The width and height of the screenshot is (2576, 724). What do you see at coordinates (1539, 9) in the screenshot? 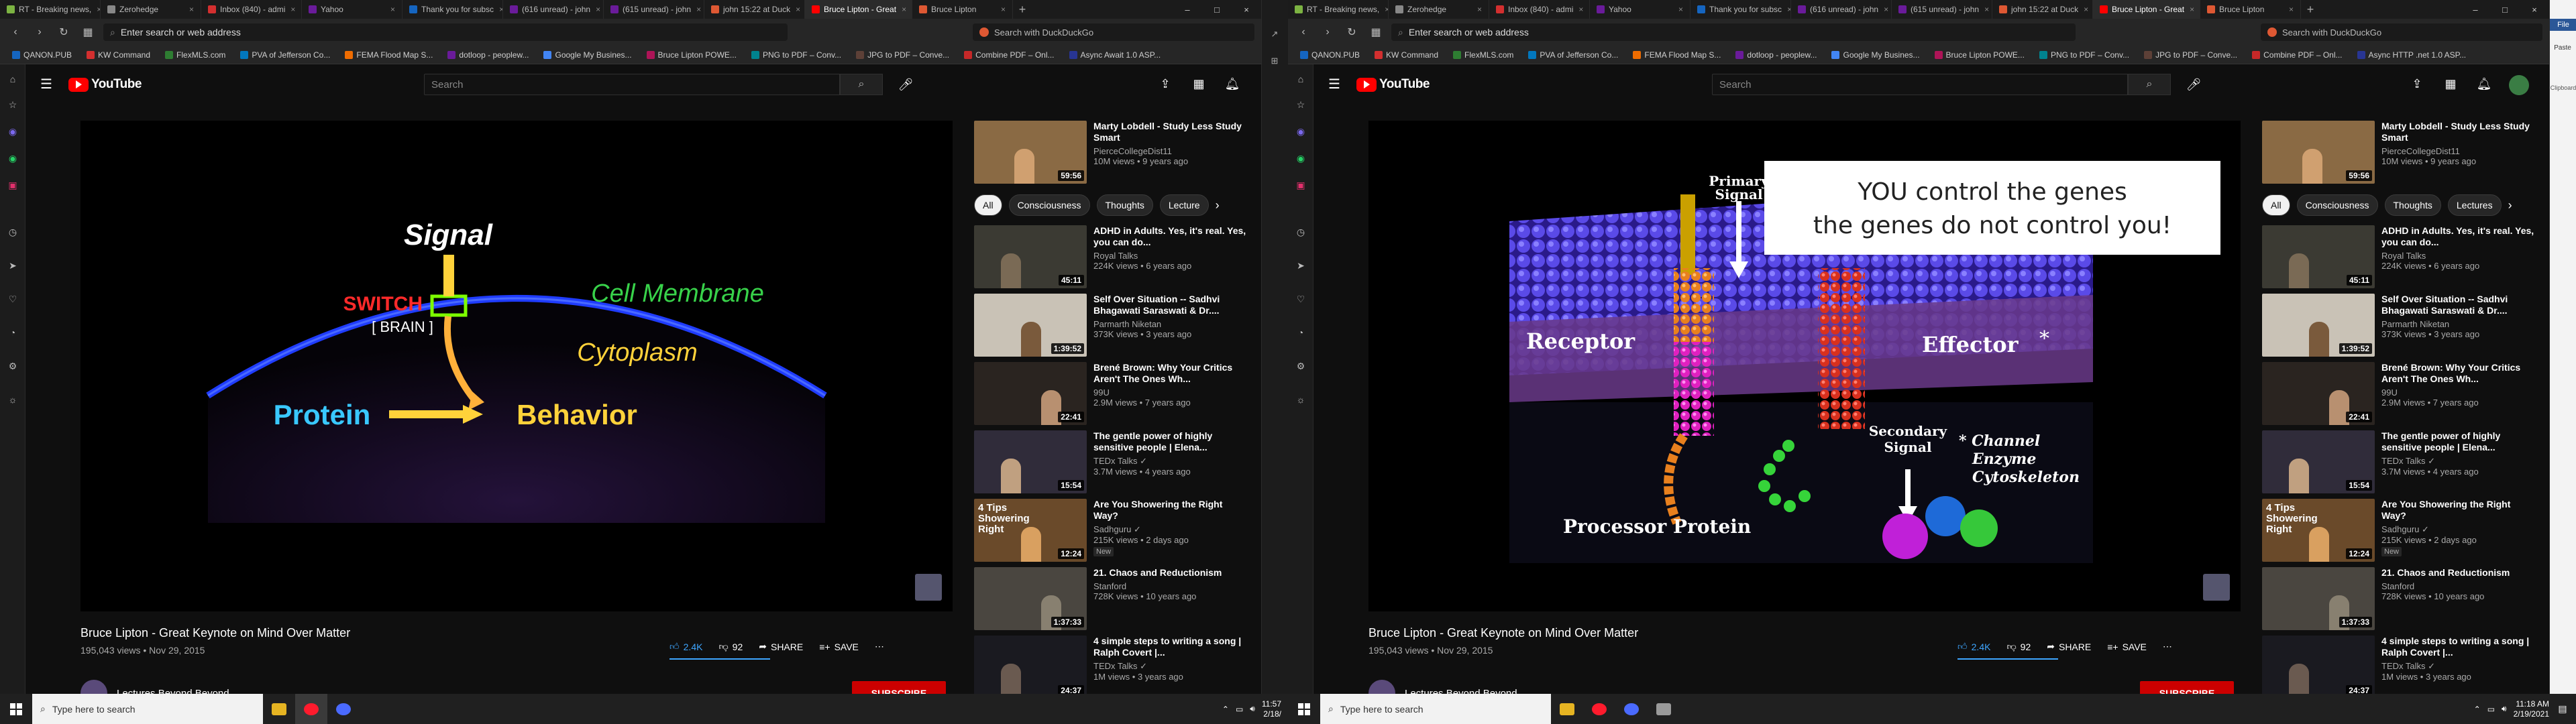
I see `browser-tab: Inbox (840) - admi ×` at bounding box center [1539, 9].